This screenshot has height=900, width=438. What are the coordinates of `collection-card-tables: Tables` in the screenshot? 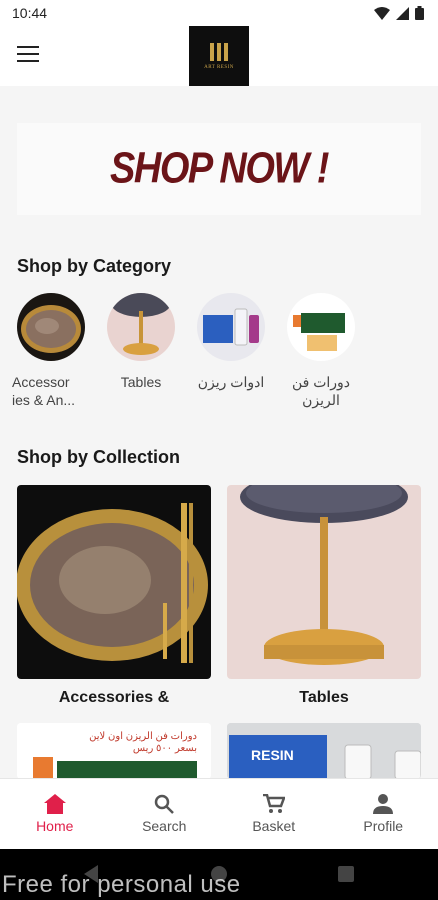 It's located at (324, 596).